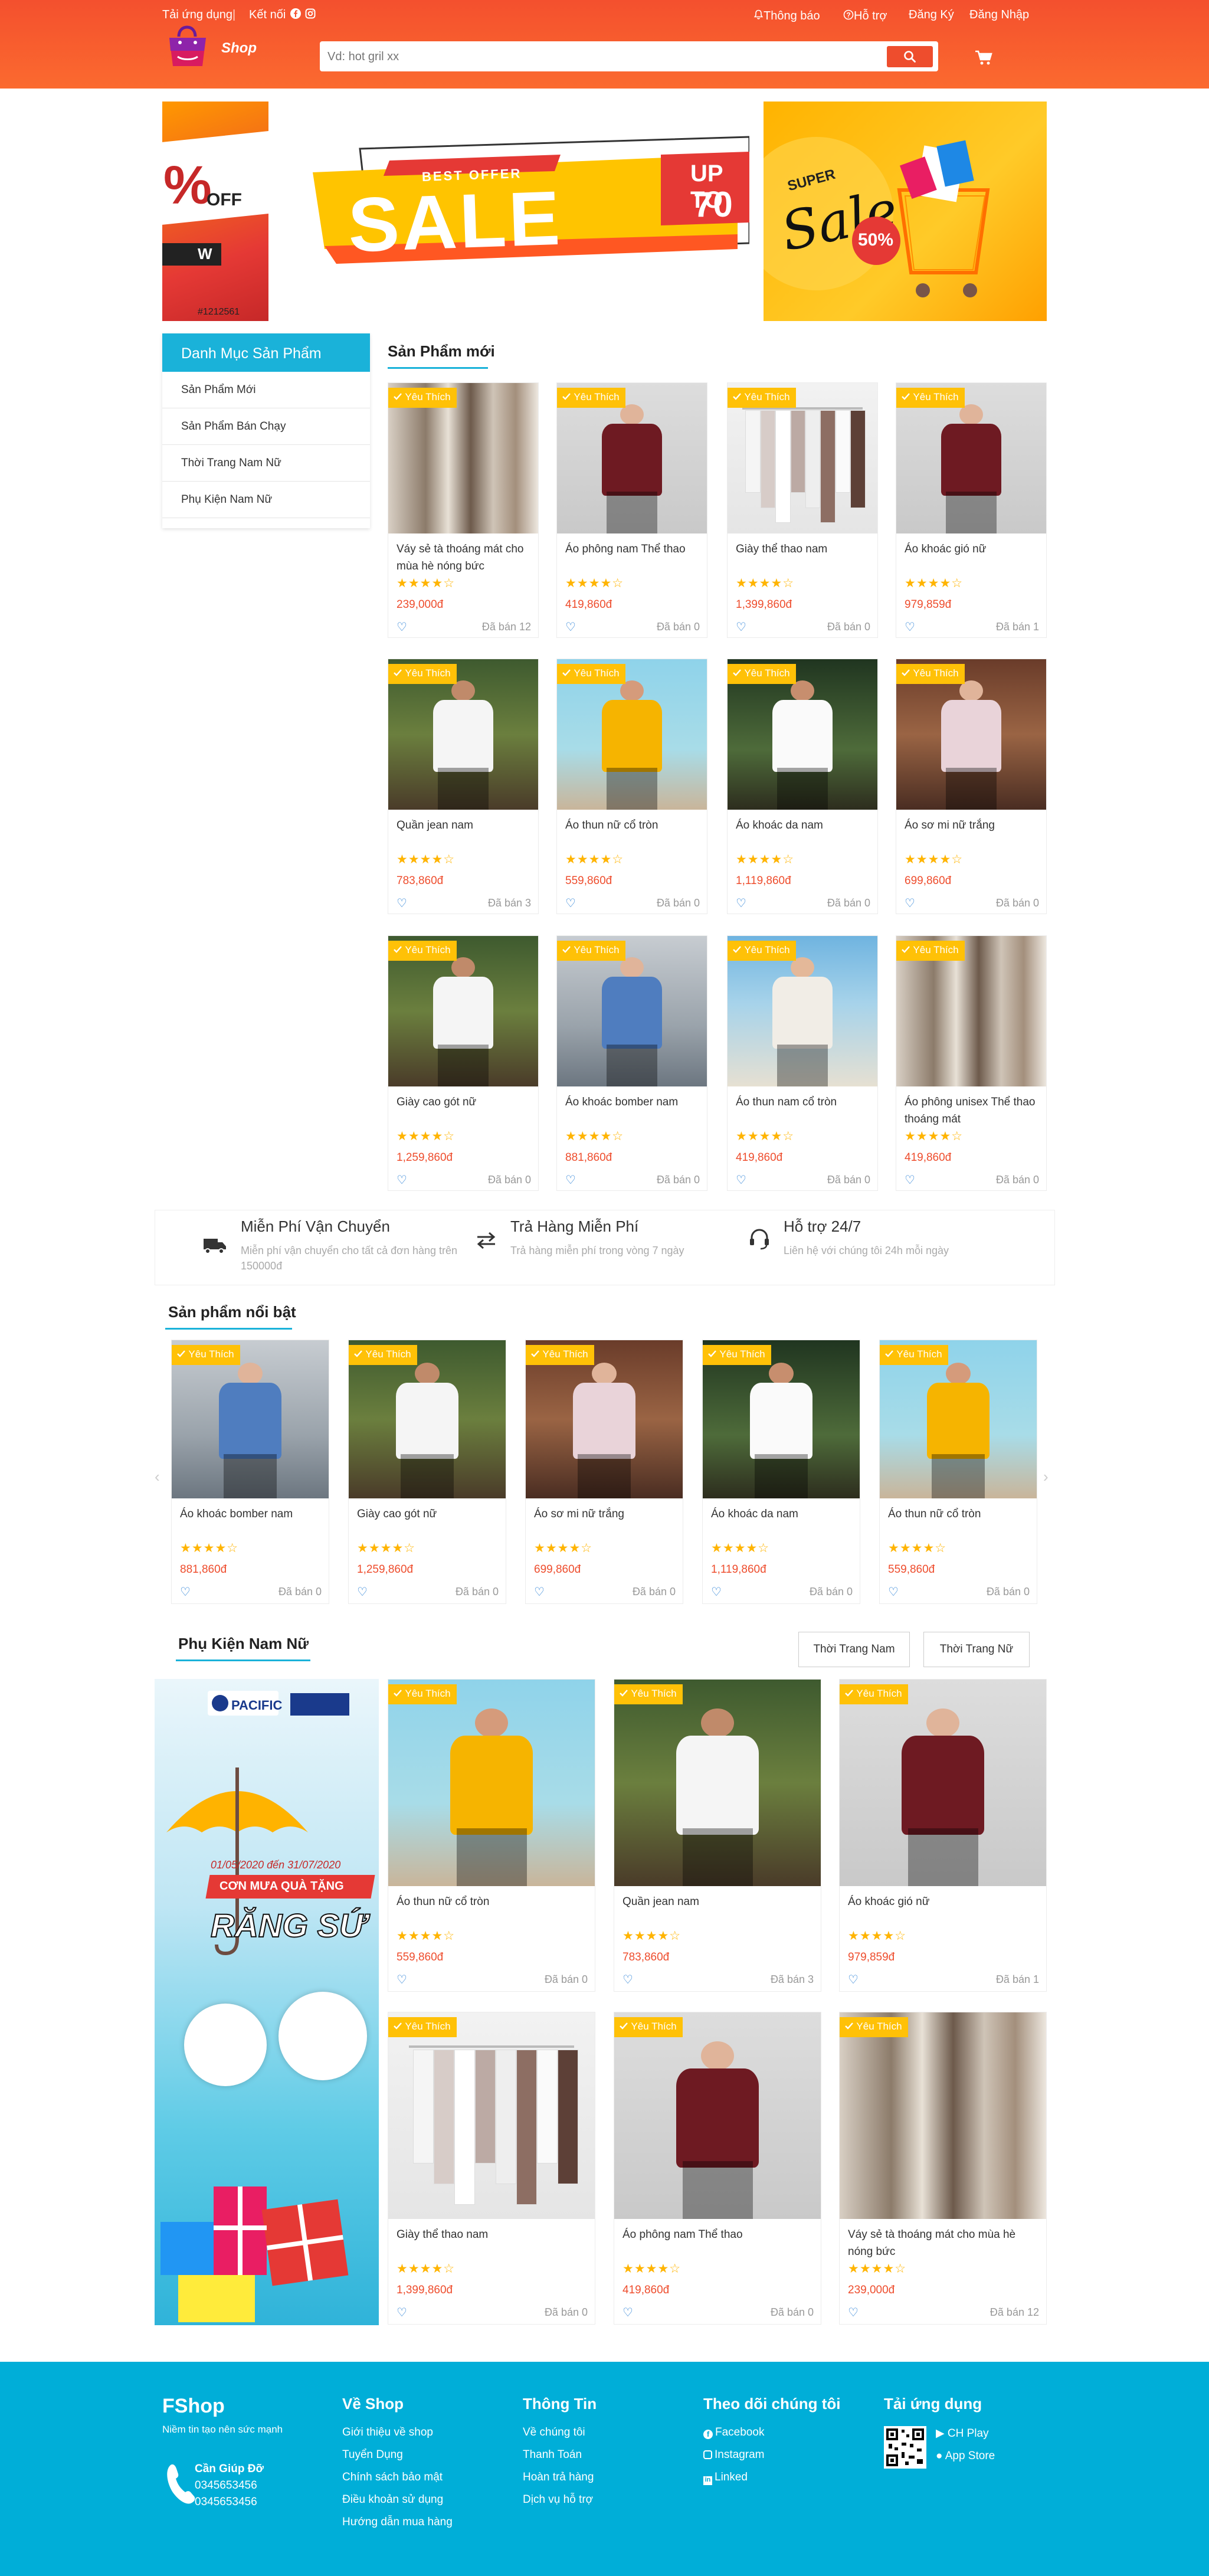 This screenshot has width=1209, height=2576. What do you see at coordinates (772, 2456) in the screenshot?
I see `footer-instagram-link: Instagram` at bounding box center [772, 2456].